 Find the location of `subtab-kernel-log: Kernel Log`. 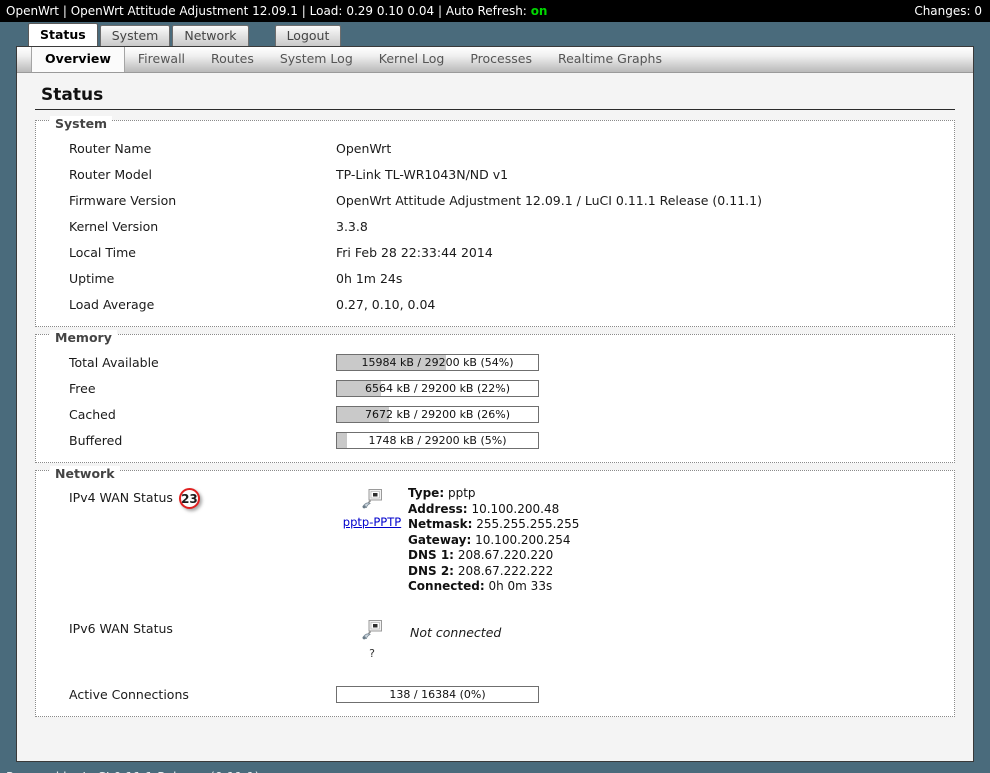

subtab-kernel-log: Kernel Log is located at coordinates (412, 59).